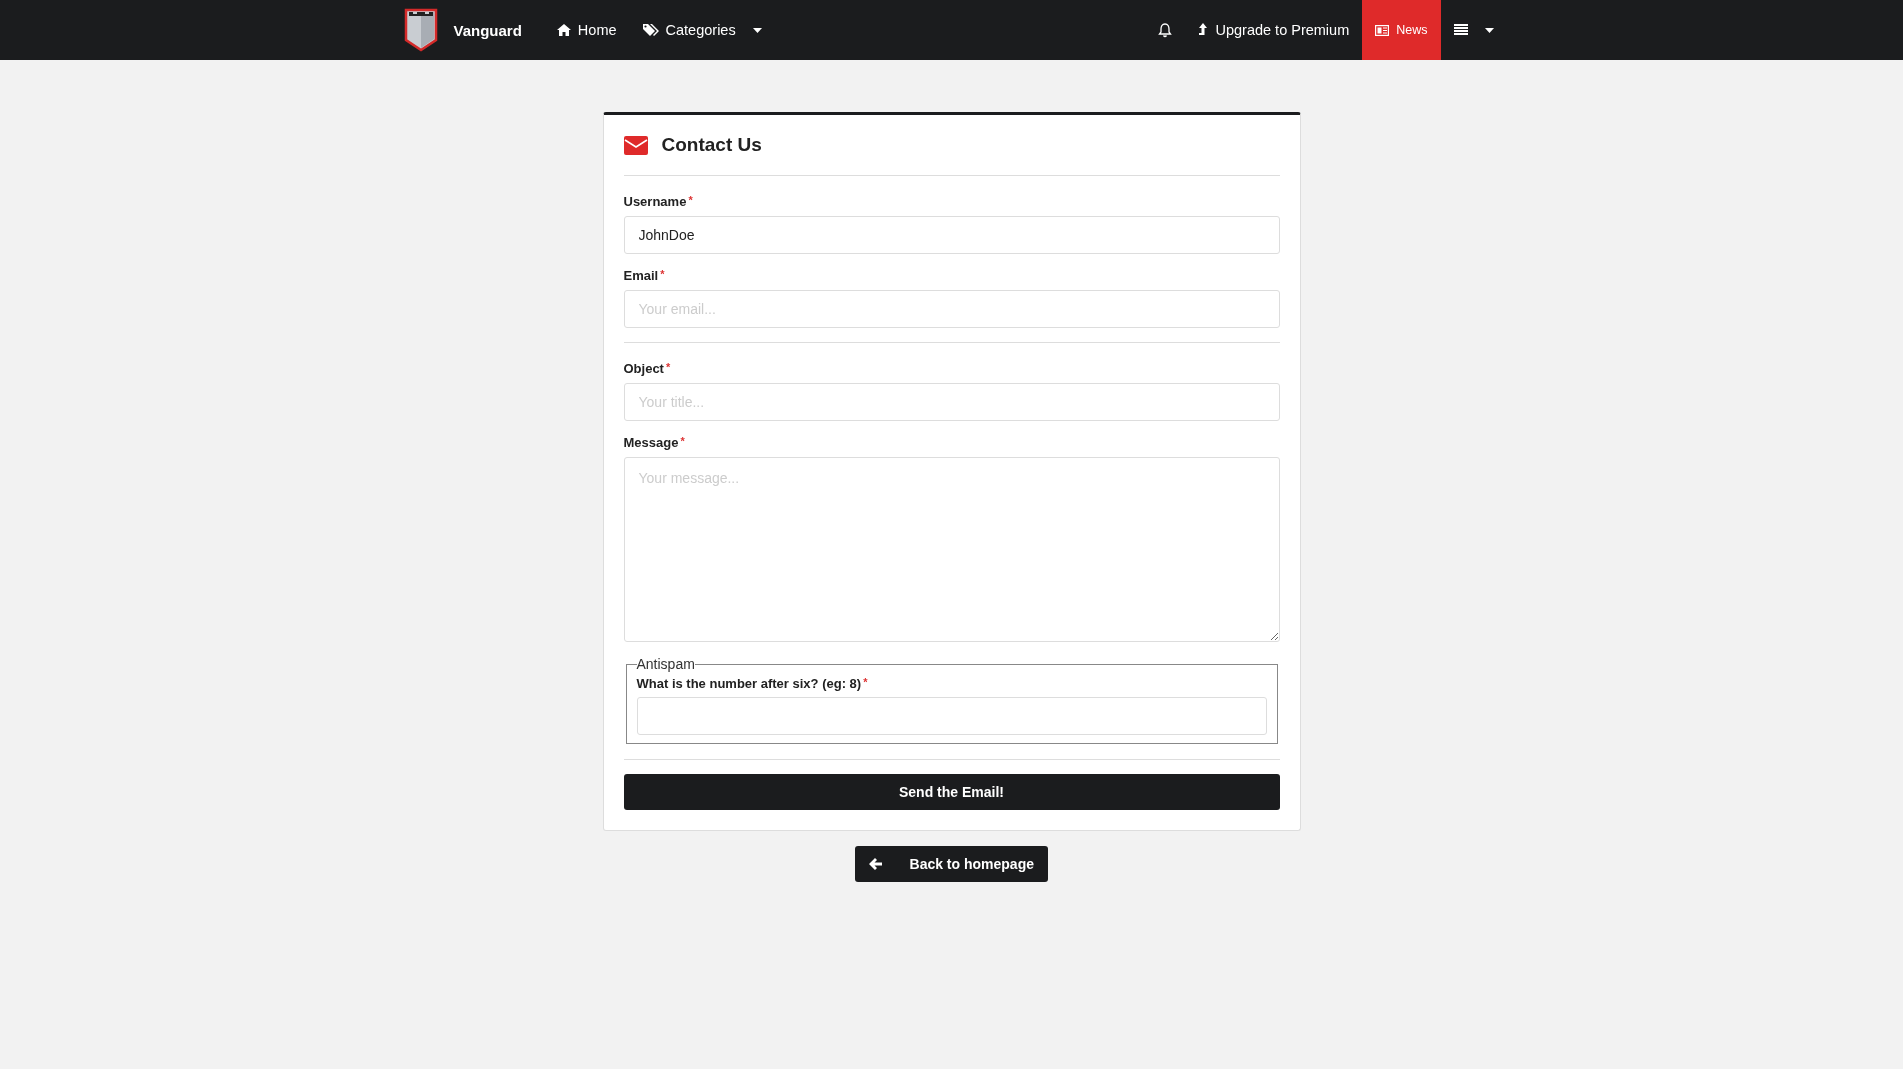 The width and height of the screenshot is (1903, 1069). Describe the element at coordinates (658, 201) in the screenshot. I see `field-label: Username*` at that location.